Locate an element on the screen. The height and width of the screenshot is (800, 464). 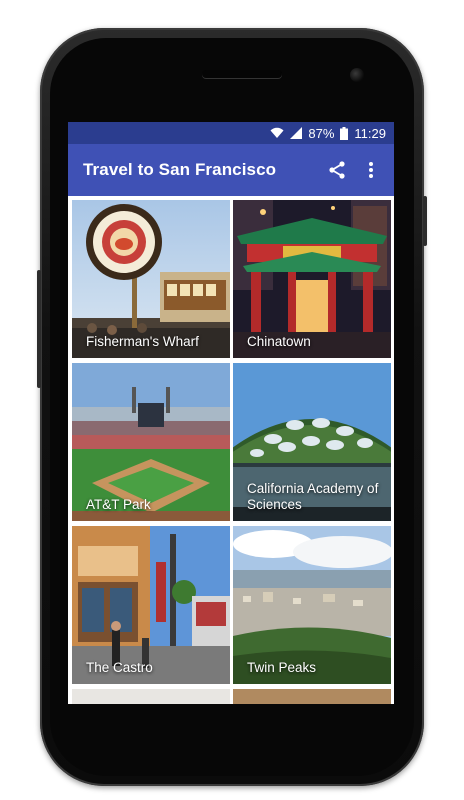
share-button is located at coordinates (337, 170).